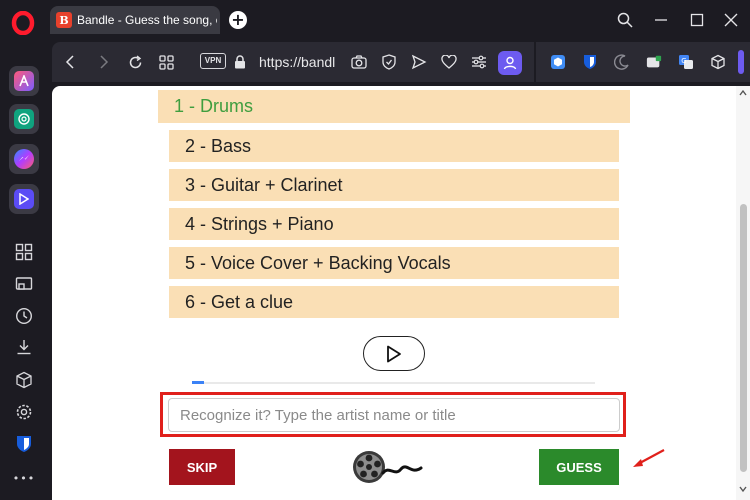 The image size is (750, 500). Describe the element at coordinates (590, 62) in the screenshot. I see `bitwarden-extension-icon` at that location.